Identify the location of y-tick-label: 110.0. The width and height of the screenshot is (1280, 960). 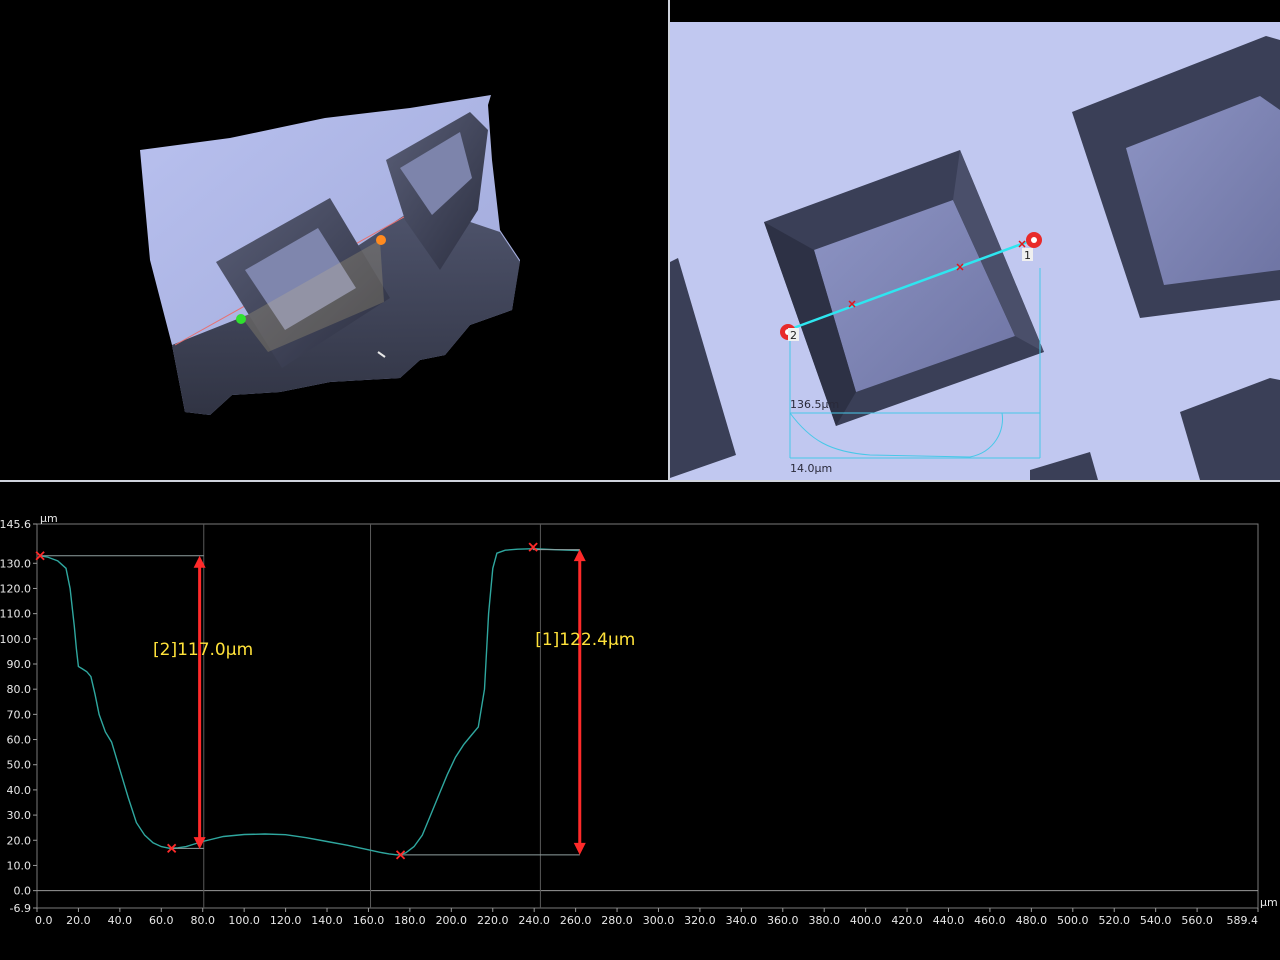
(15, 614).